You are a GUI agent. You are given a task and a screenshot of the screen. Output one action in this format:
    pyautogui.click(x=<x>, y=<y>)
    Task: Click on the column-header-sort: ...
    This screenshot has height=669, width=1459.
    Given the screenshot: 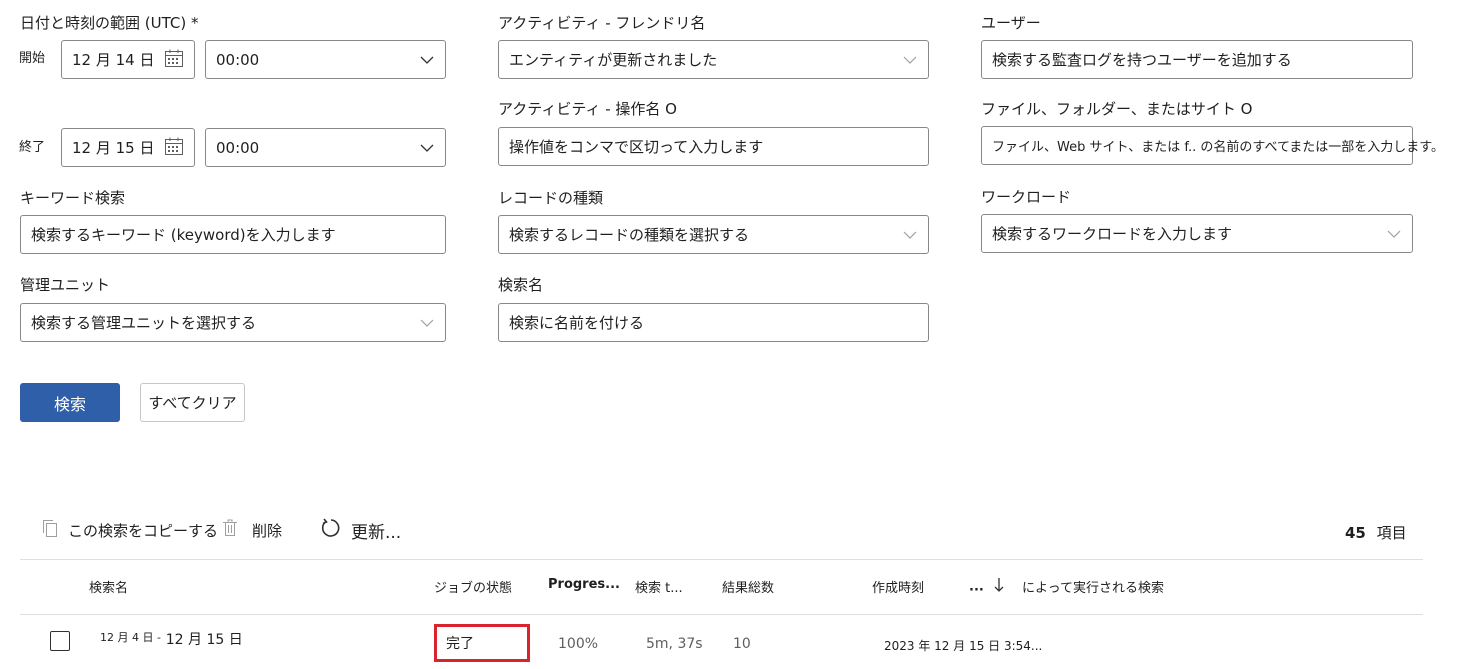 What is the action you would take?
    pyautogui.click(x=986, y=587)
    